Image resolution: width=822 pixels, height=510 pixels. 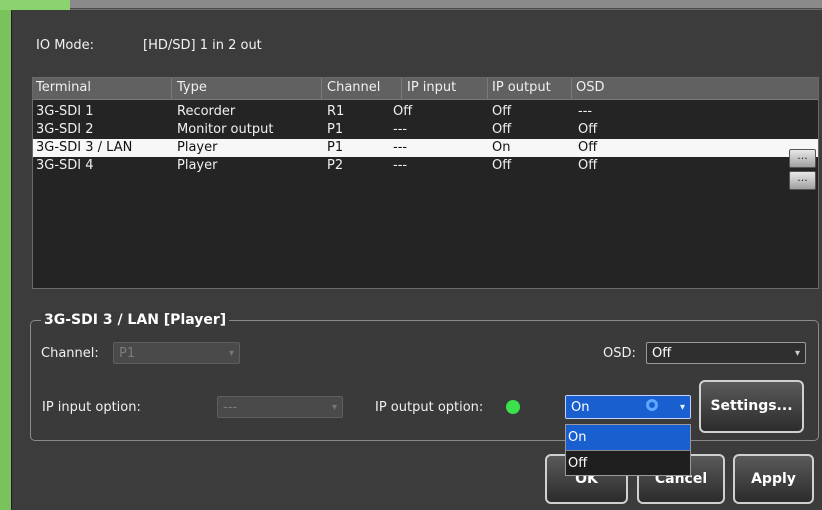 I want to click on header-ip-output: IP output, so click(x=521, y=87).